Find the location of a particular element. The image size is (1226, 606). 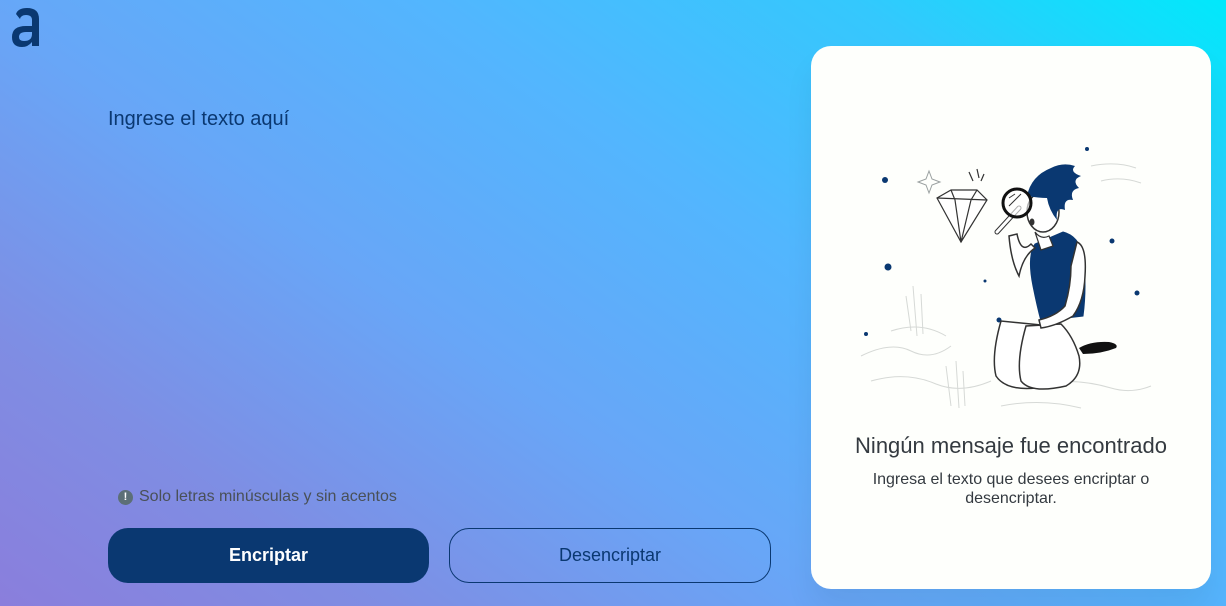

input-hint: ! Solo letras minúsculas y sin acentos is located at coordinates (257, 497).